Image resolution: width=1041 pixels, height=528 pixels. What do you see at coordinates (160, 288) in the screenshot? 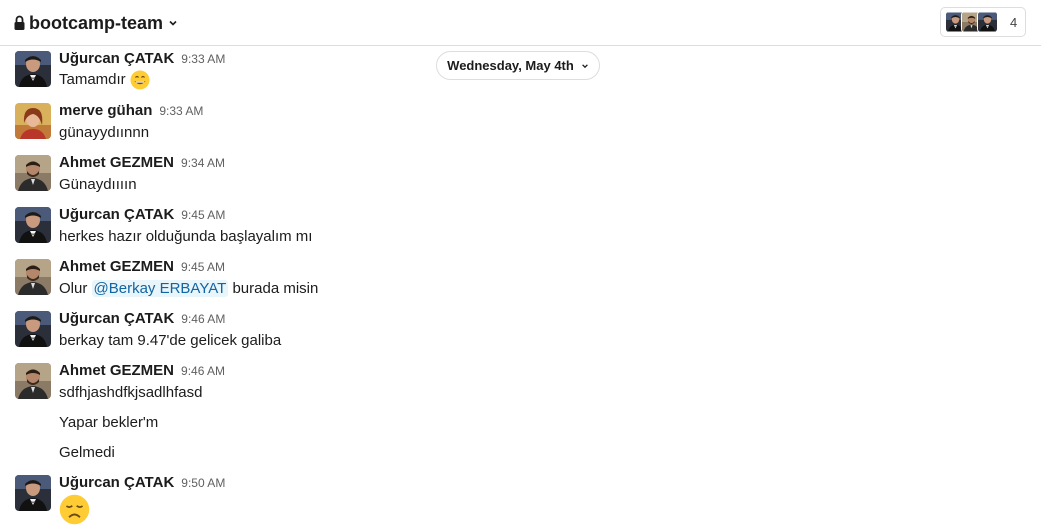
I see `user-mention: @Berkay ERBAYAT` at bounding box center [160, 288].